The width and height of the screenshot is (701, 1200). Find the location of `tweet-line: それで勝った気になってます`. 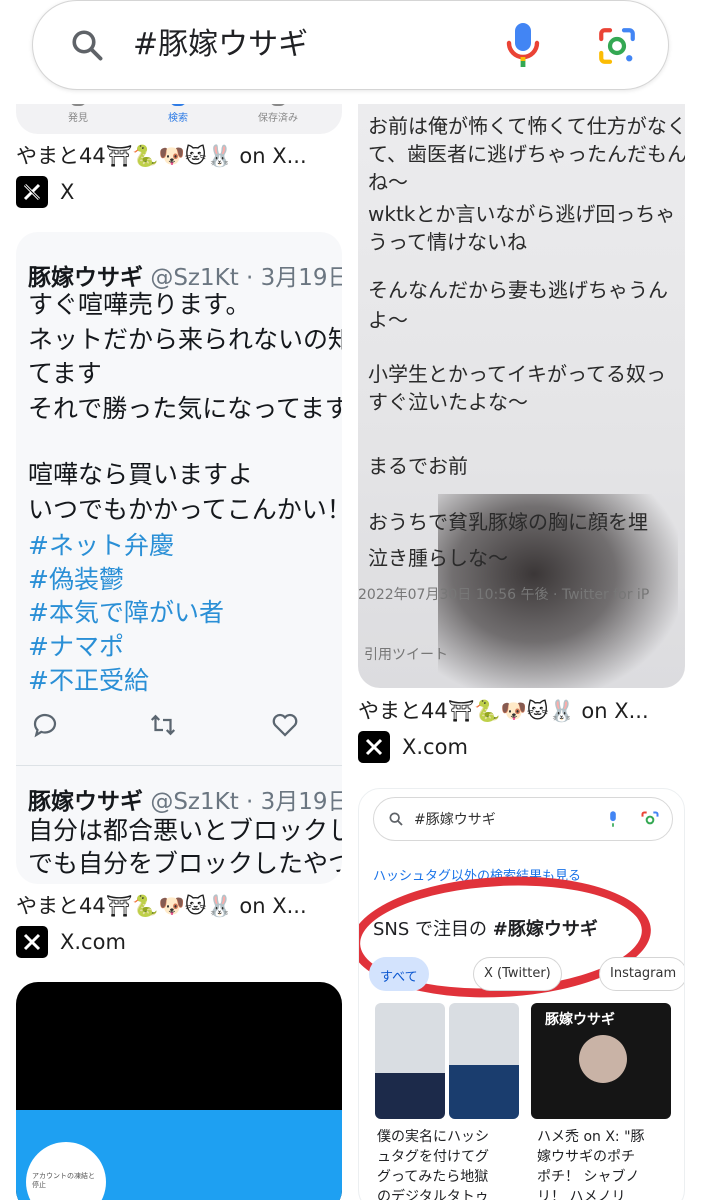

tweet-line: それで勝った気になってます is located at coordinates (185, 408).